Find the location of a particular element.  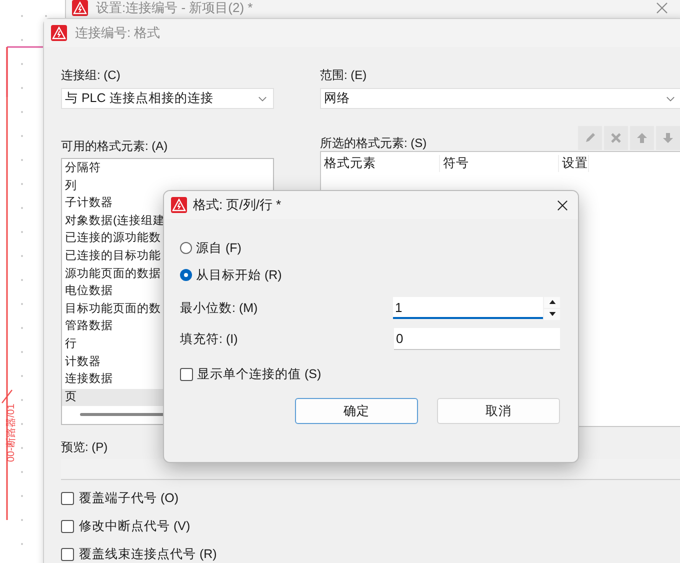

field-label: 填充符: (I) is located at coordinates (209, 339).